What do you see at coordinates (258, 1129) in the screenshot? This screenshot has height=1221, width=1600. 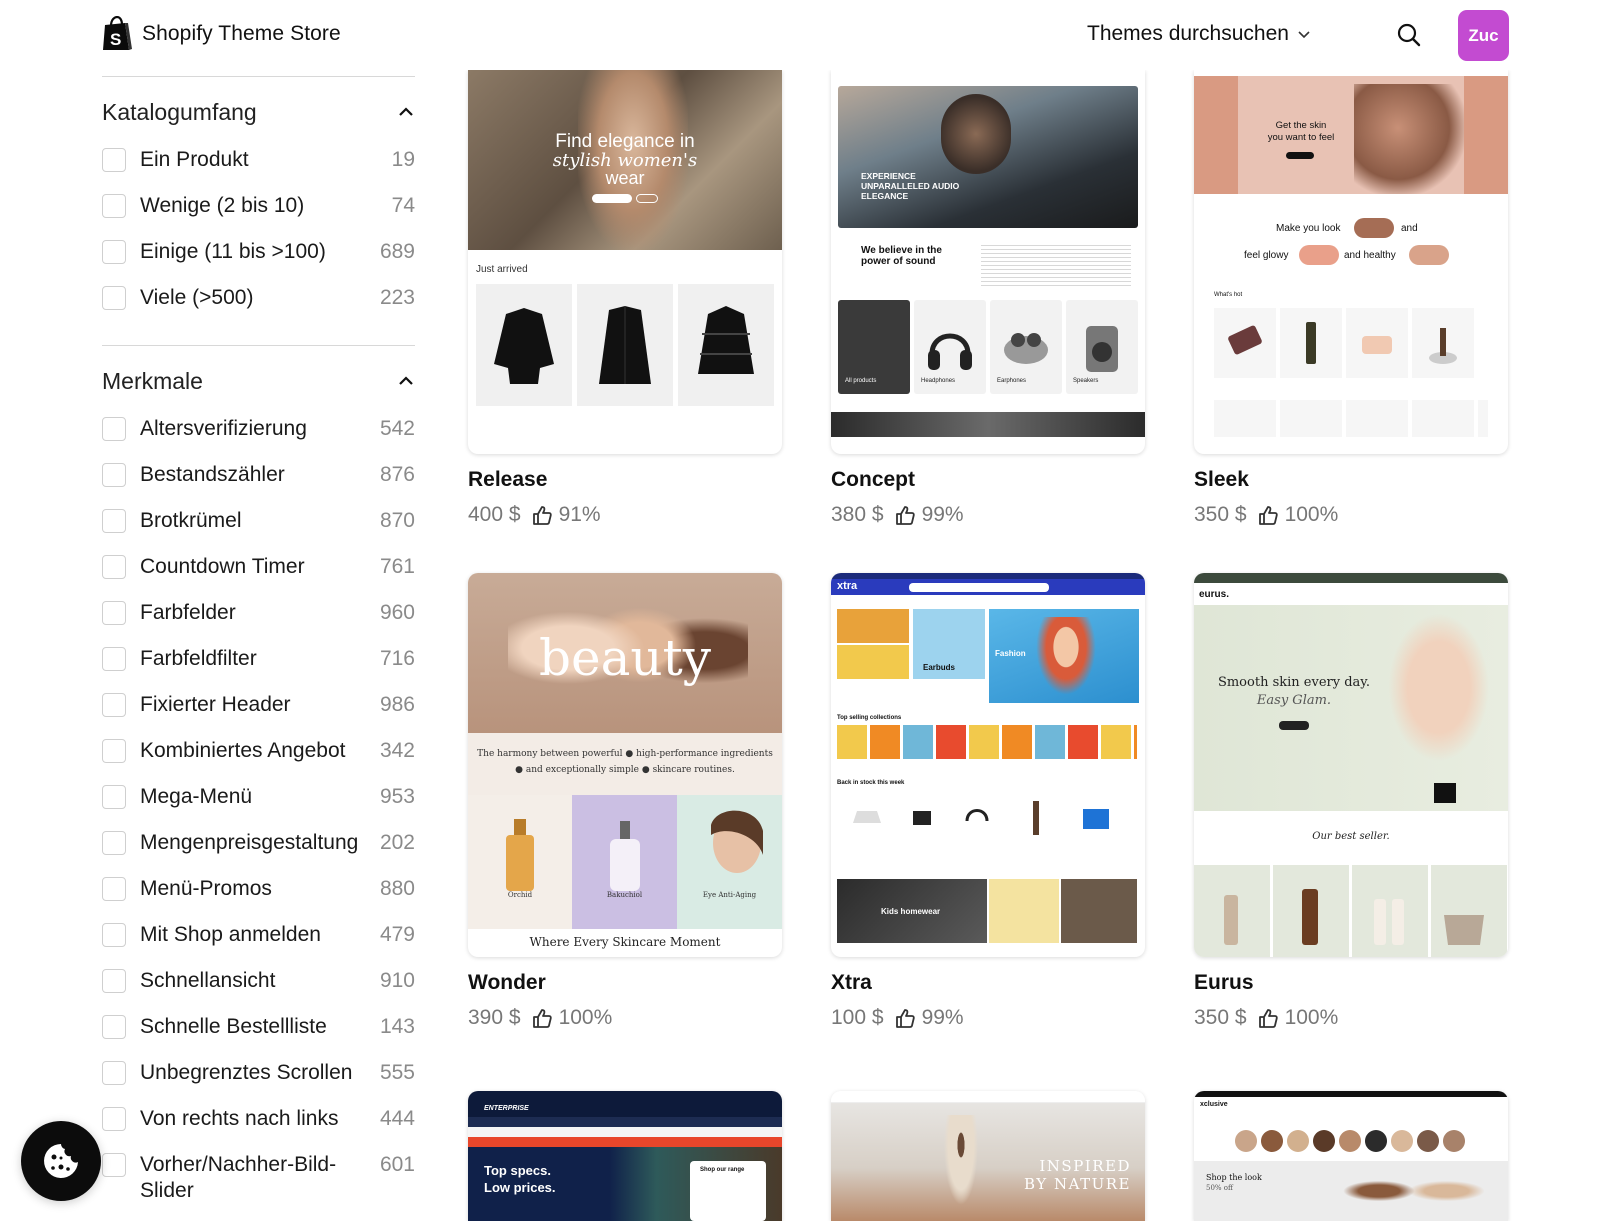 I see `filter-option: Von rechts nach links 444` at bounding box center [258, 1129].